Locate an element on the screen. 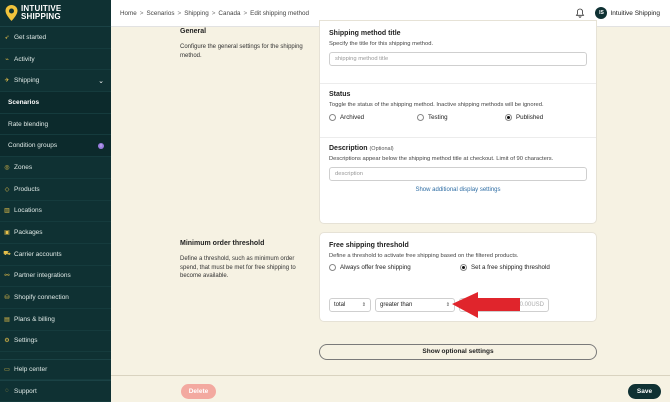  radio-label: Published is located at coordinates (530, 117).